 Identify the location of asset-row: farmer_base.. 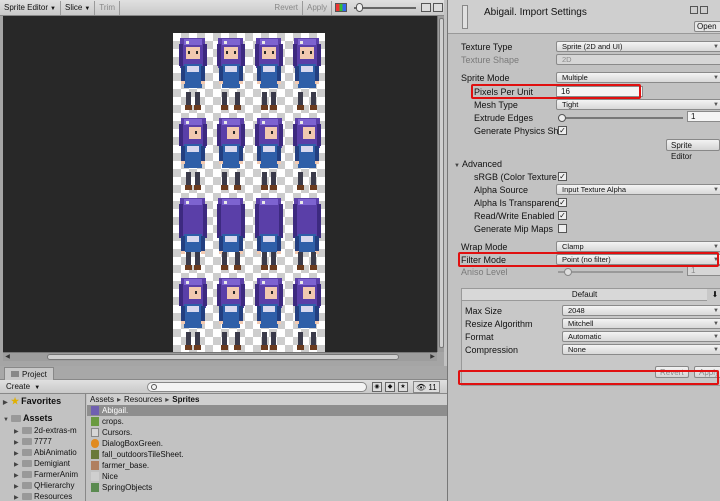
(267, 465).